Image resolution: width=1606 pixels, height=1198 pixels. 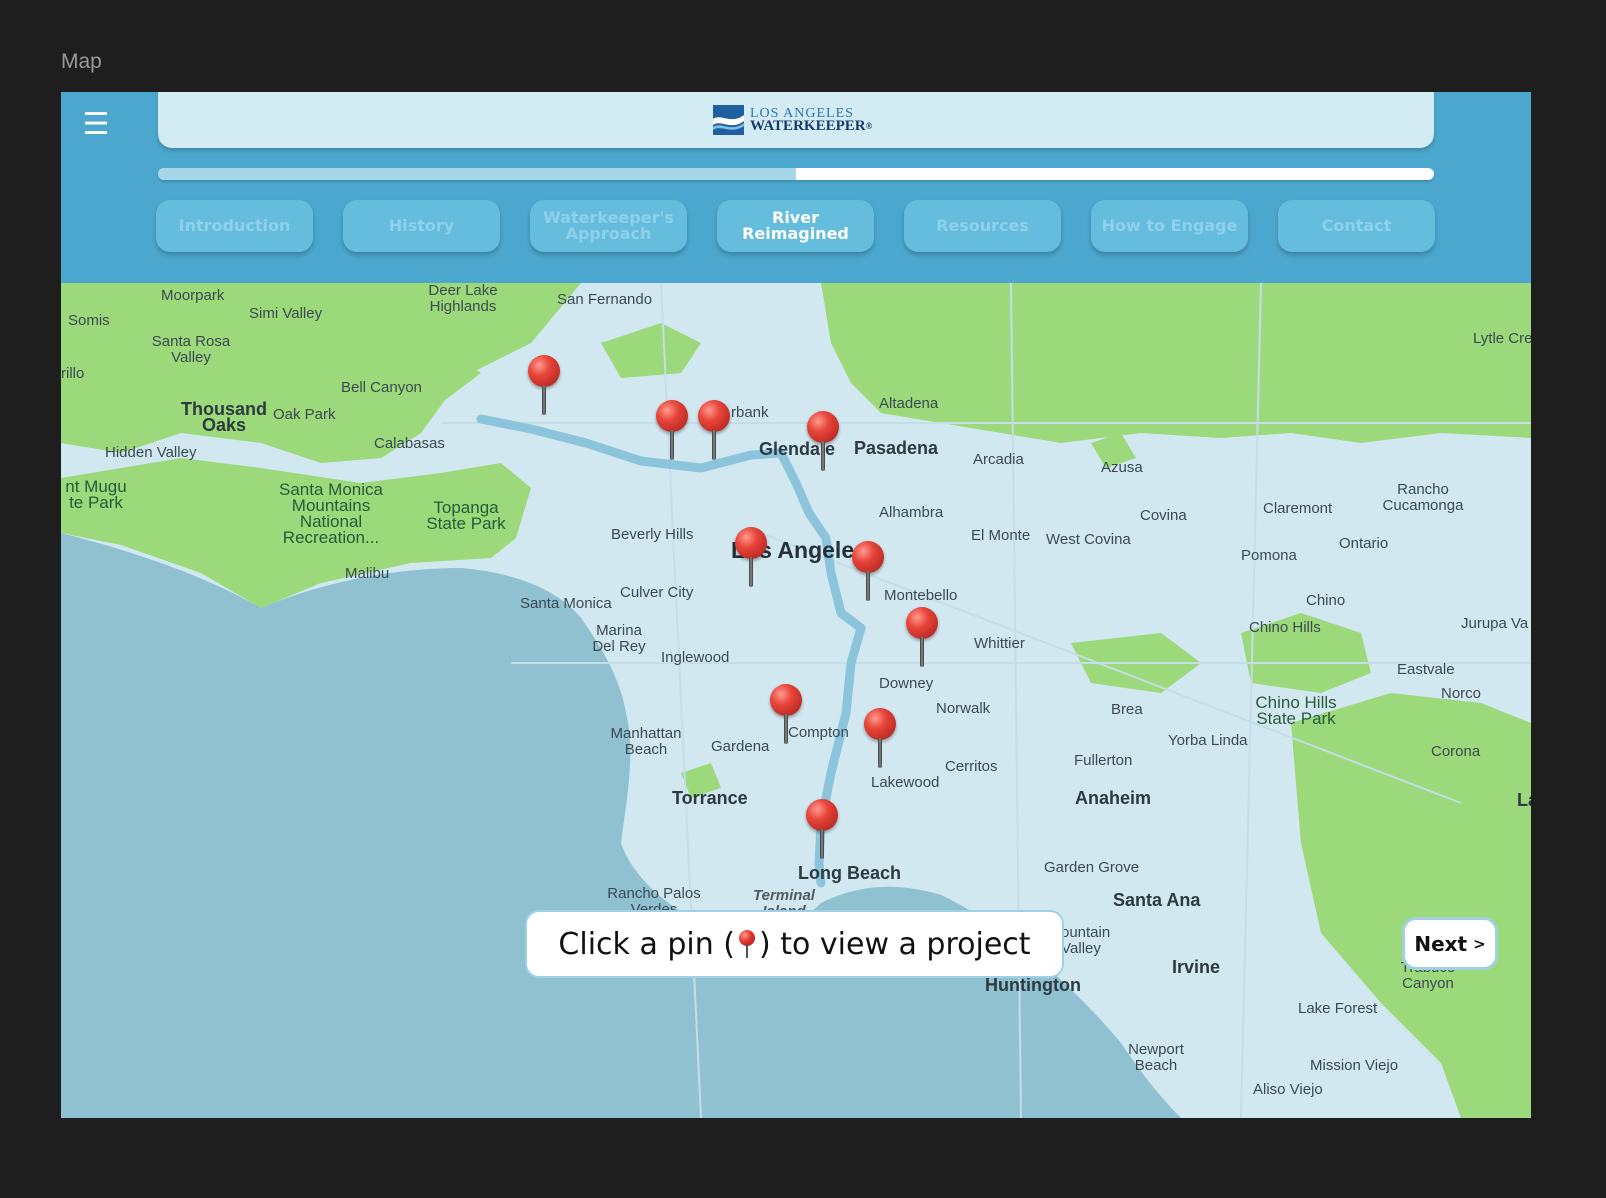 What do you see at coordinates (1364, 543) in the screenshot?
I see `map-label: Ontario` at bounding box center [1364, 543].